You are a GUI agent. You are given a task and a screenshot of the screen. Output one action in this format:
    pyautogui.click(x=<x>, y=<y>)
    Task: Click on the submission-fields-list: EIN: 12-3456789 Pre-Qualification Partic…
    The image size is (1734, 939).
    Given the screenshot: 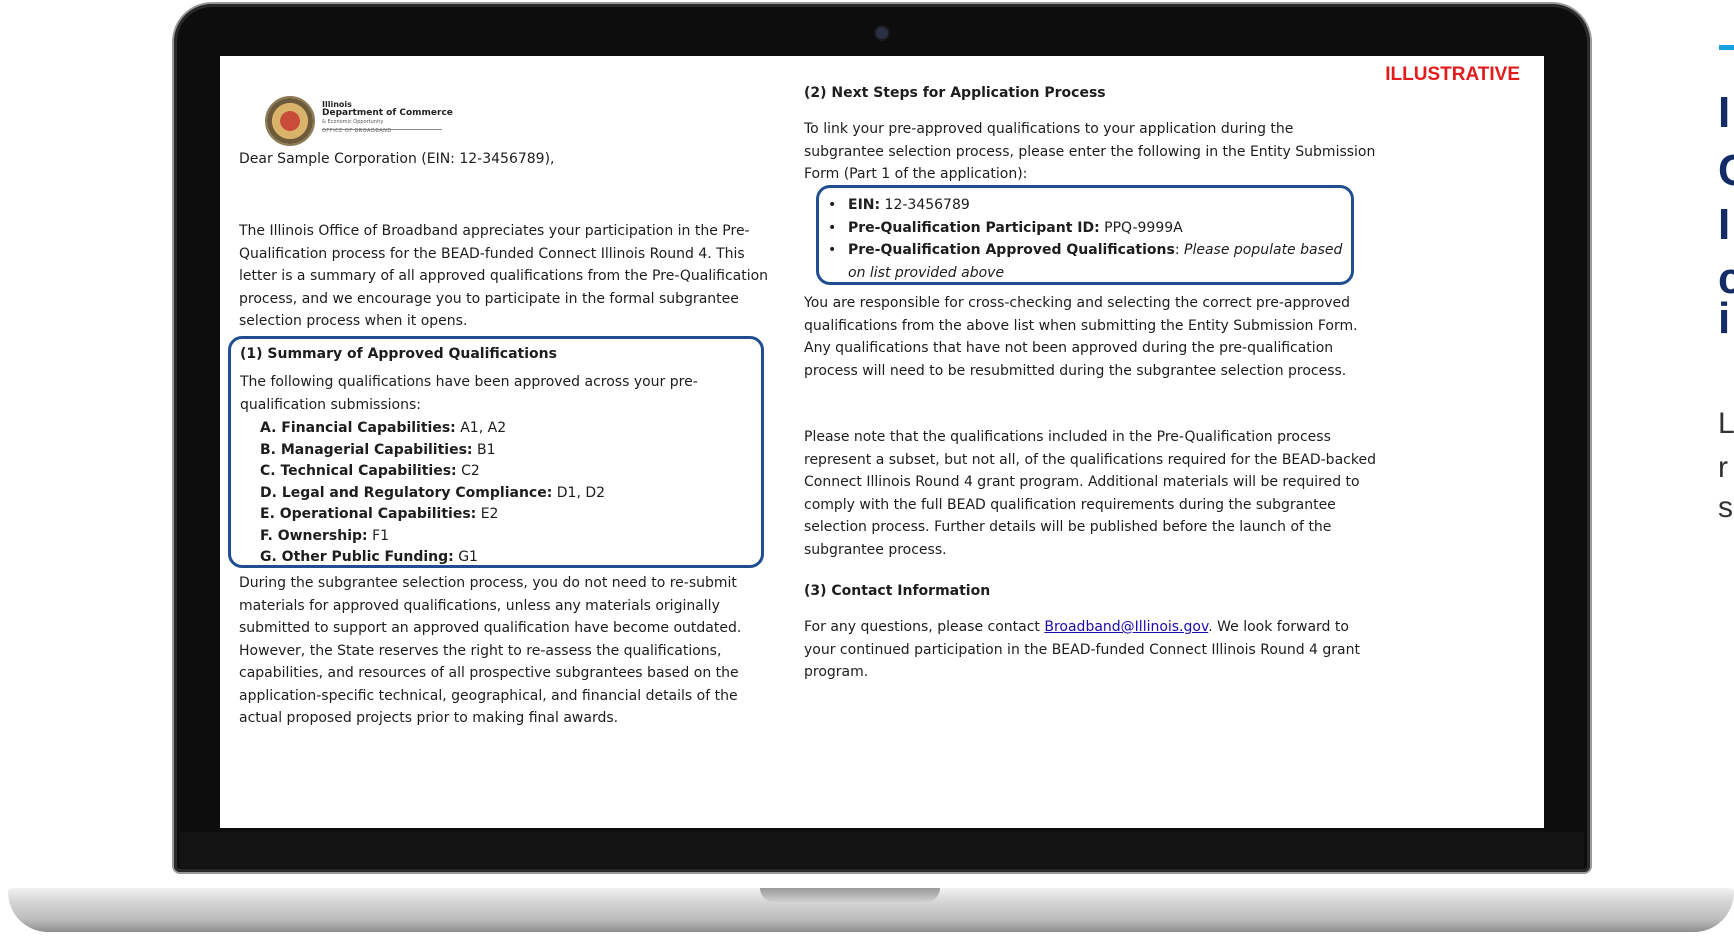 What is the action you would take?
    pyautogui.click(x=1085, y=239)
    